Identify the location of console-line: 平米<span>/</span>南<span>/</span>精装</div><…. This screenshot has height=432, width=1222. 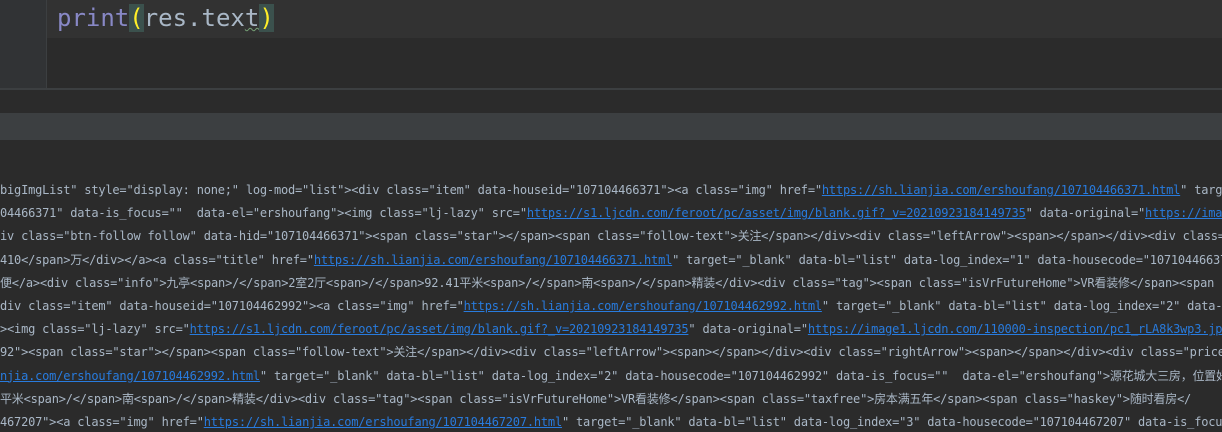
(595, 399).